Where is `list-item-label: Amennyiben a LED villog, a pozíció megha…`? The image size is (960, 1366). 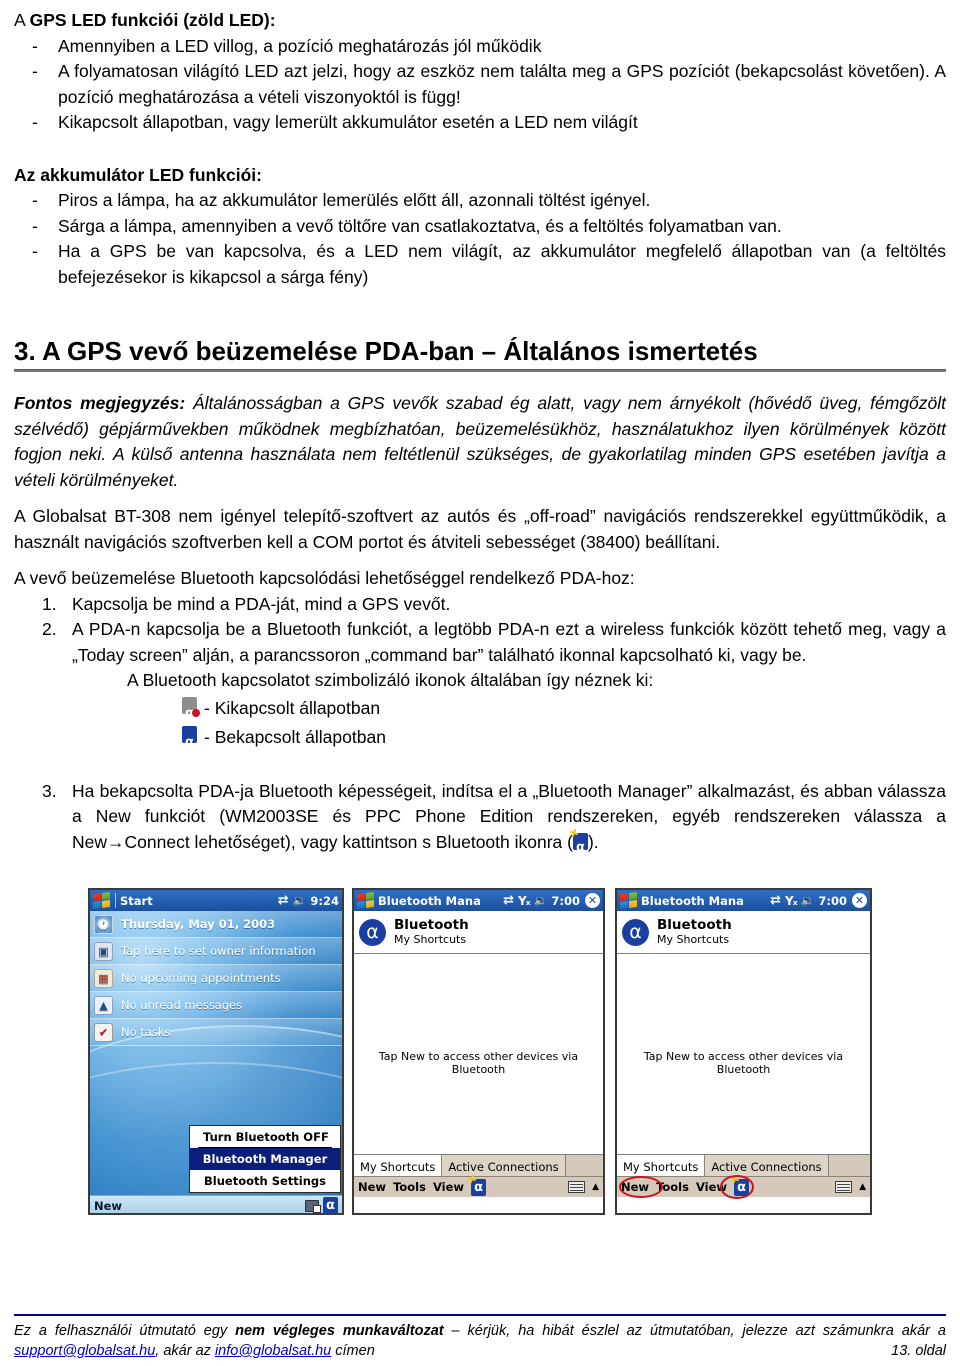 list-item-label: Amennyiben a LED villog, a pozíció megha… is located at coordinates (300, 45).